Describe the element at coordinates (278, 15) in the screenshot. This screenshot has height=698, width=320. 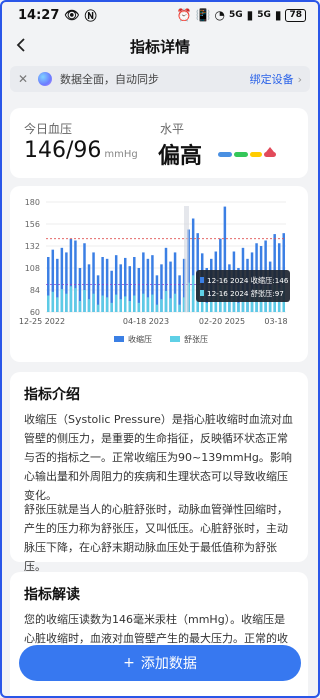
I see `signal-icon-2: ▮` at that location.